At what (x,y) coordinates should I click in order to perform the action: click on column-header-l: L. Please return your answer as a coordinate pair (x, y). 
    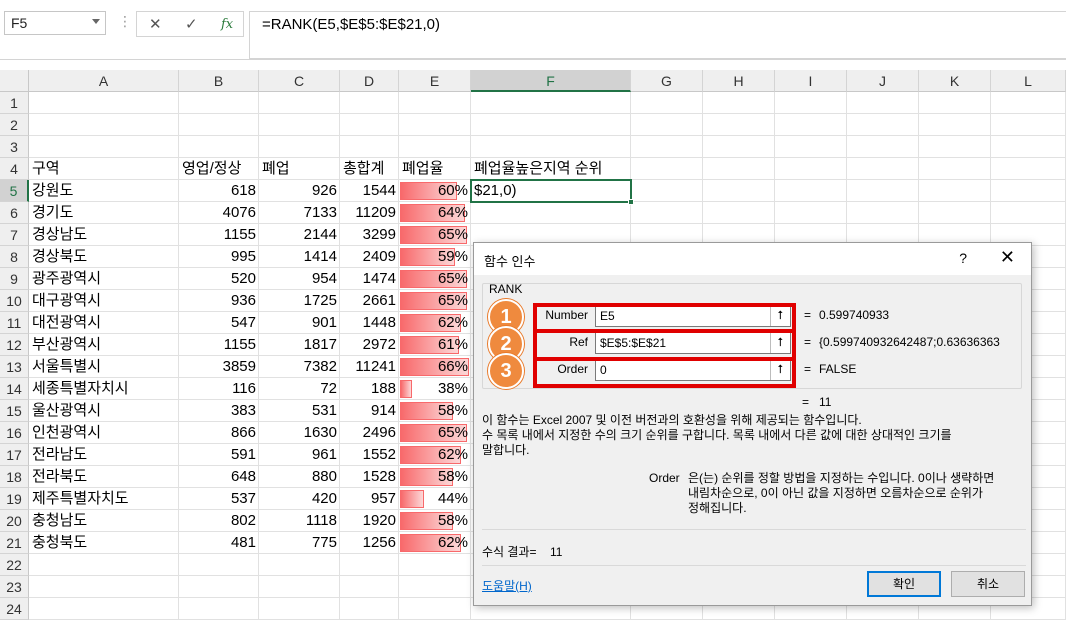
    Looking at the image, I should click on (1028, 81).